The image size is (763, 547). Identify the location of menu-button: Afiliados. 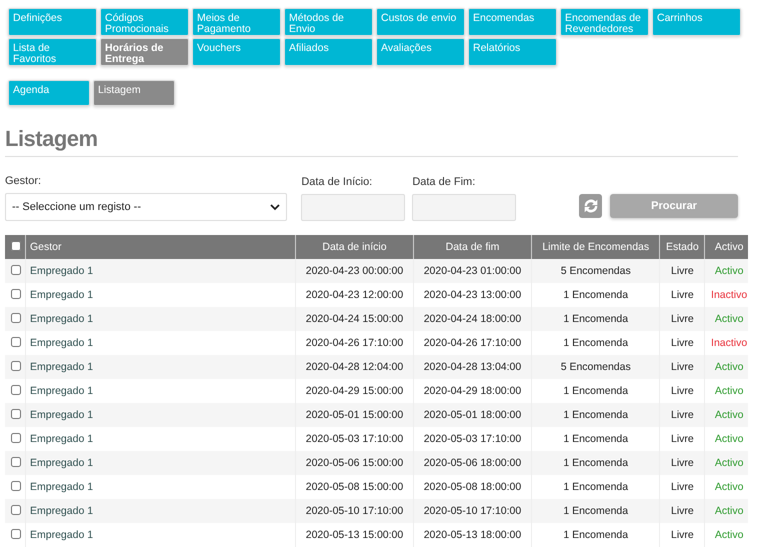
(328, 52).